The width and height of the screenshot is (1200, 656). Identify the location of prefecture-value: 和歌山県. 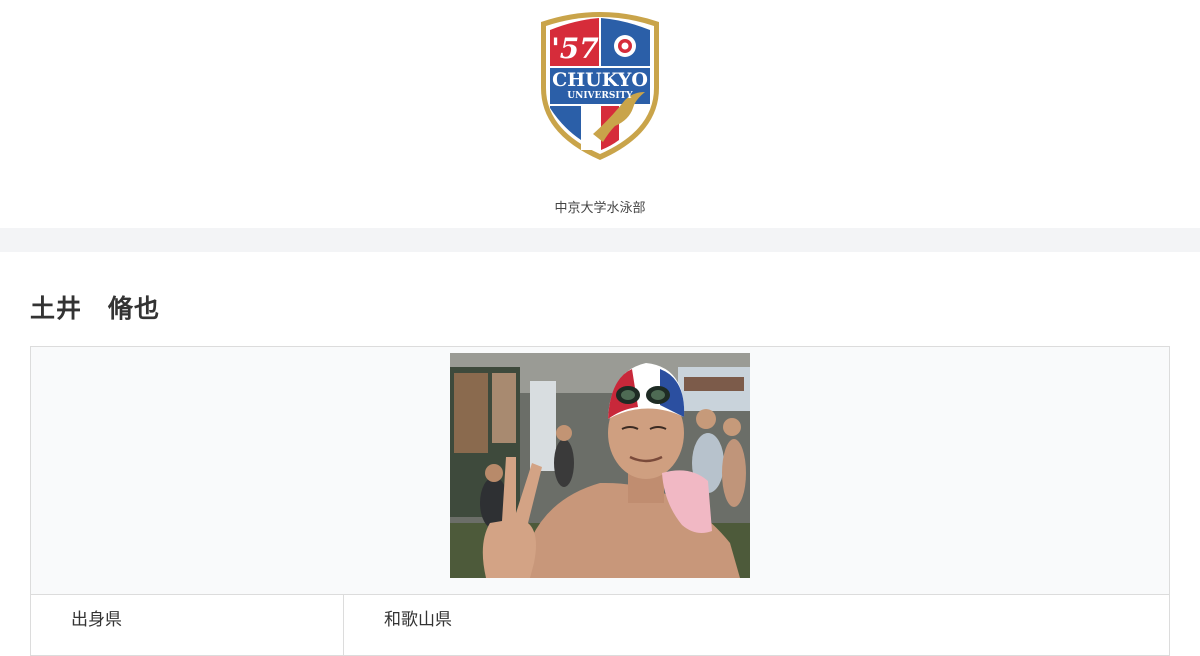
(418, 620).